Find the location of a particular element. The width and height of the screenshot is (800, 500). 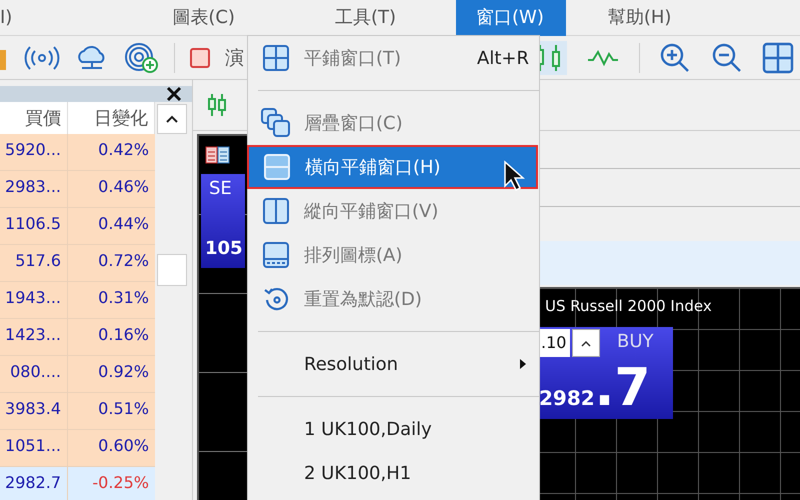

table-cell-text: 0.92% is located at coordinates (123, 372).